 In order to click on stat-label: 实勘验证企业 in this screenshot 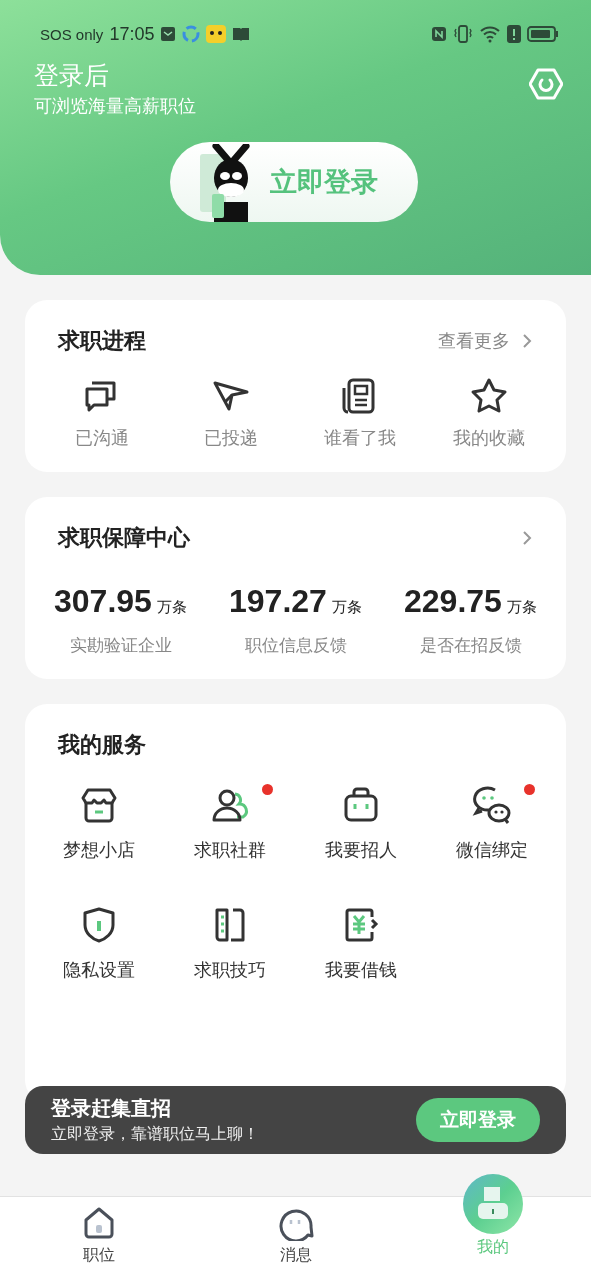, I will do `click(120, 645)`.